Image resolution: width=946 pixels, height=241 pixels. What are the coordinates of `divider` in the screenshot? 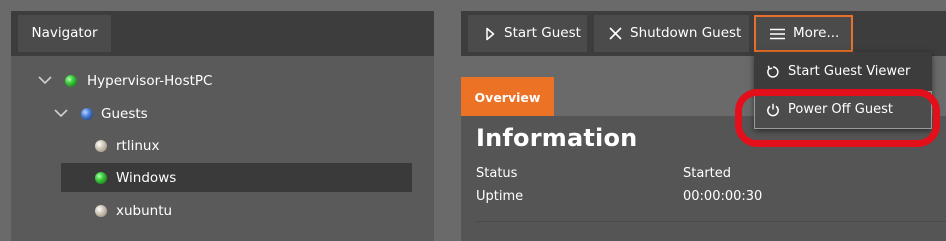 It's located at (711, 221).